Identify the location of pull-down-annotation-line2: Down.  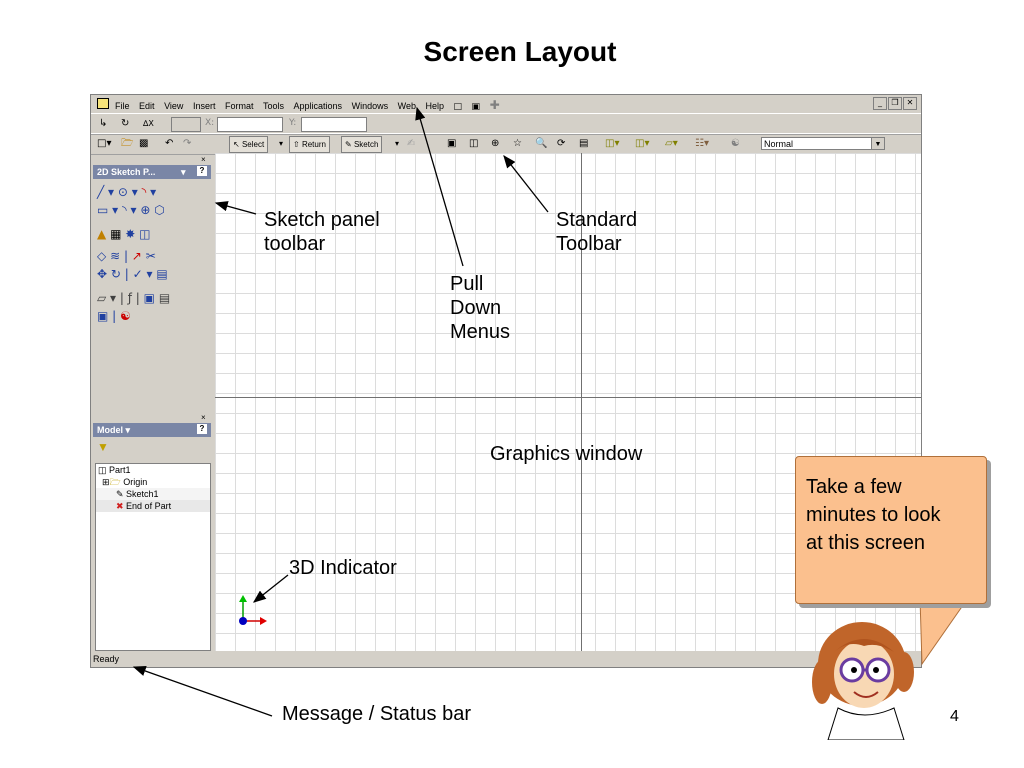
(476, 308).